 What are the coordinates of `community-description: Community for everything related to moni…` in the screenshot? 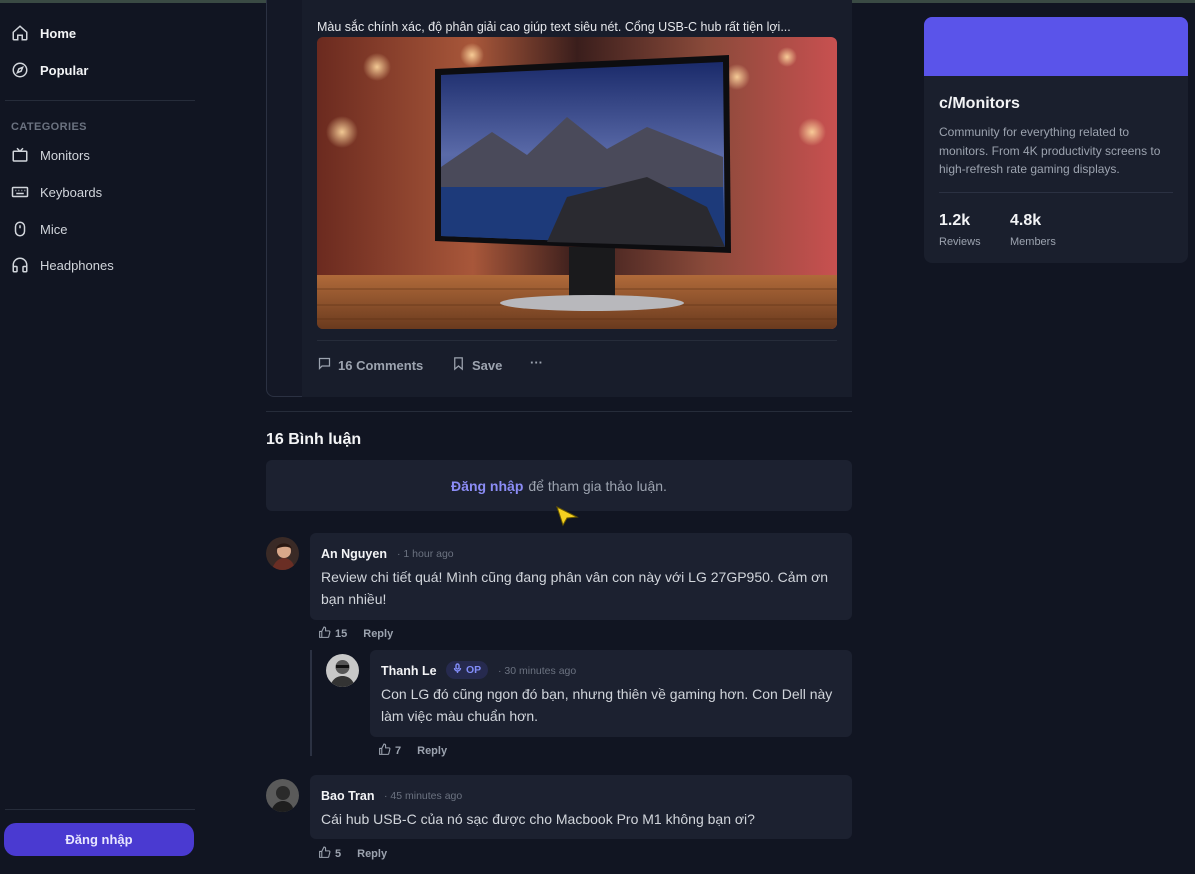 It's located at (1050, 150).